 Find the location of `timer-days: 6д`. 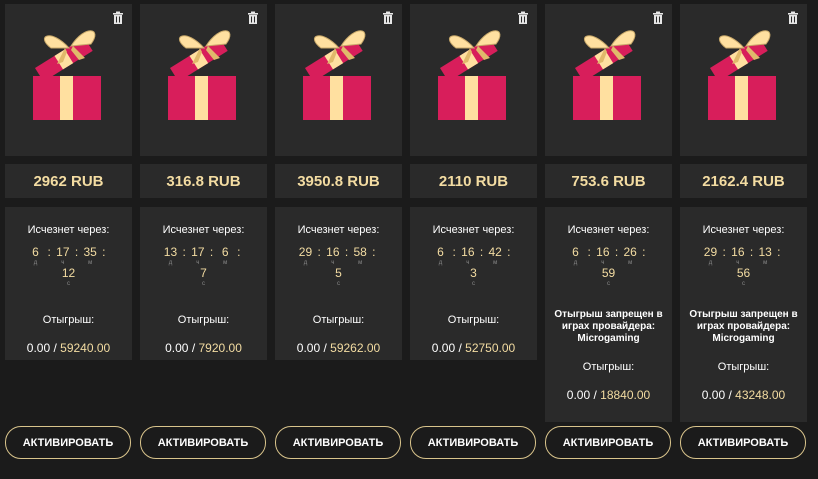

timer-days: 6д is located at coordinates (35, 256).